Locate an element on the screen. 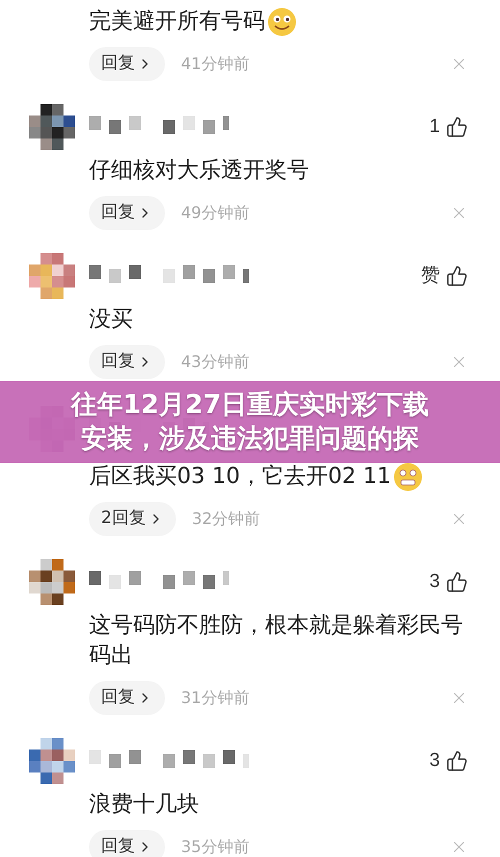 Image resolution: width=500 pixels, height=857 pixels. reply-button: 2回复 is located at coordinates (132, 519).